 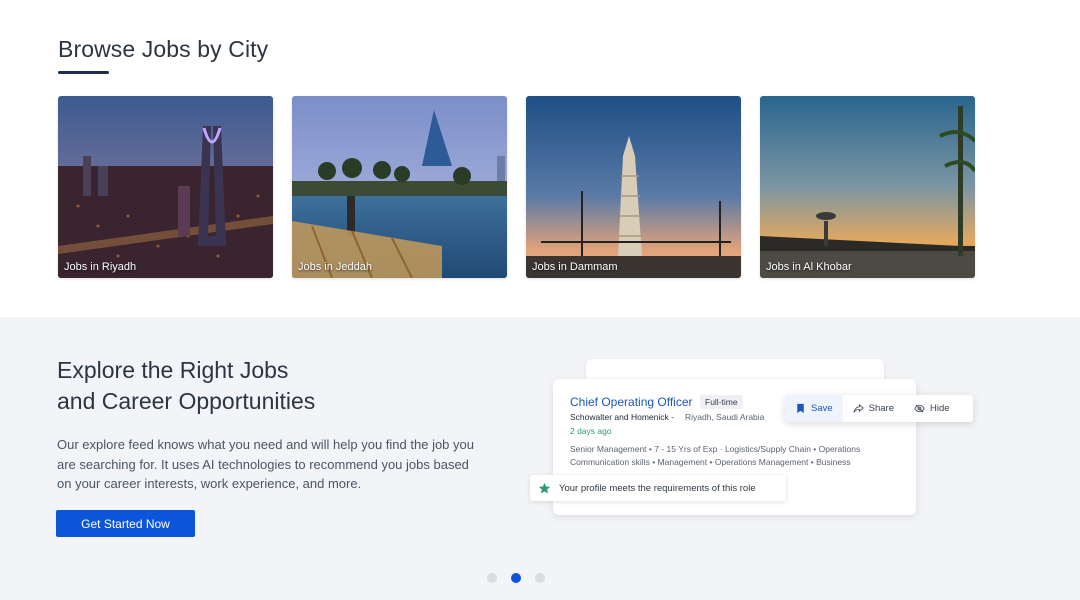 I want to click on jeddah-waterfront-image, so click(x=399, y=187).